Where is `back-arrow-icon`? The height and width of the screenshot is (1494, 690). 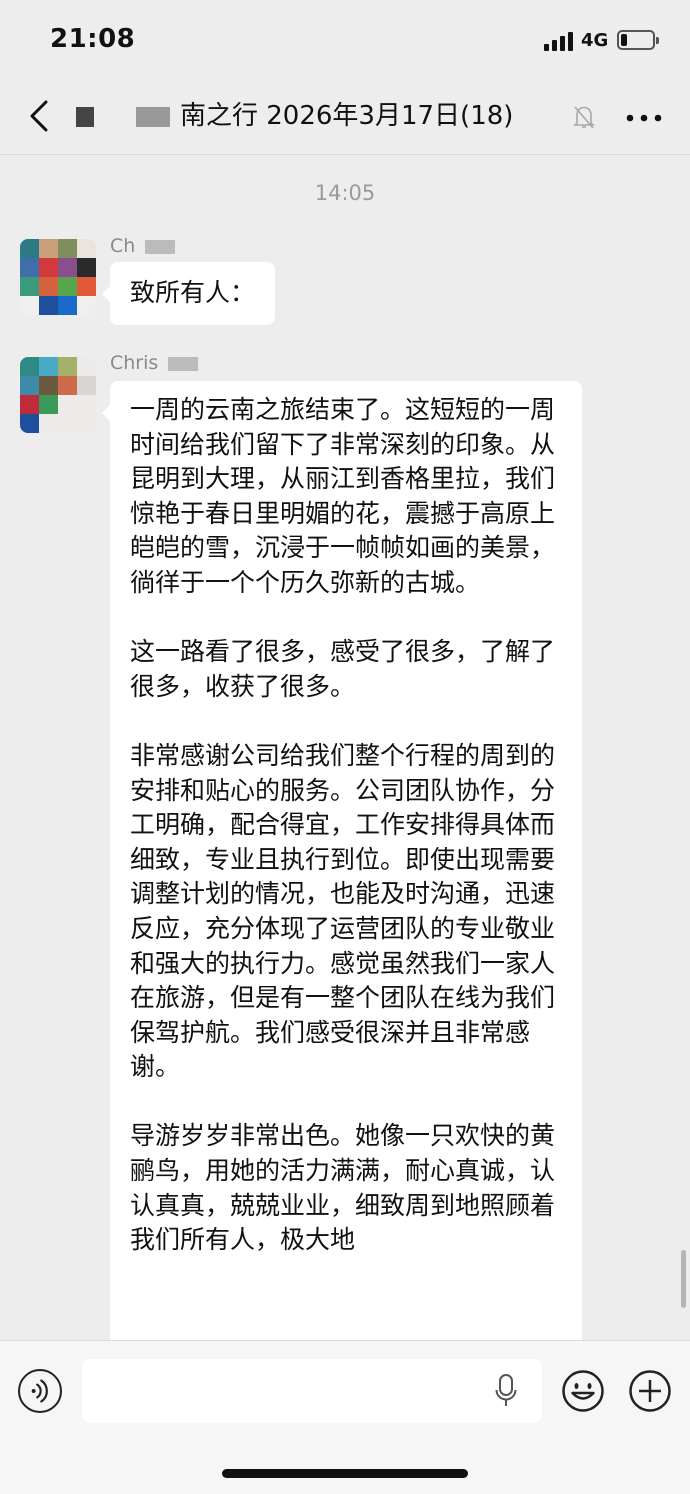
back-arrow-icon is located at coordinates (42, 116).